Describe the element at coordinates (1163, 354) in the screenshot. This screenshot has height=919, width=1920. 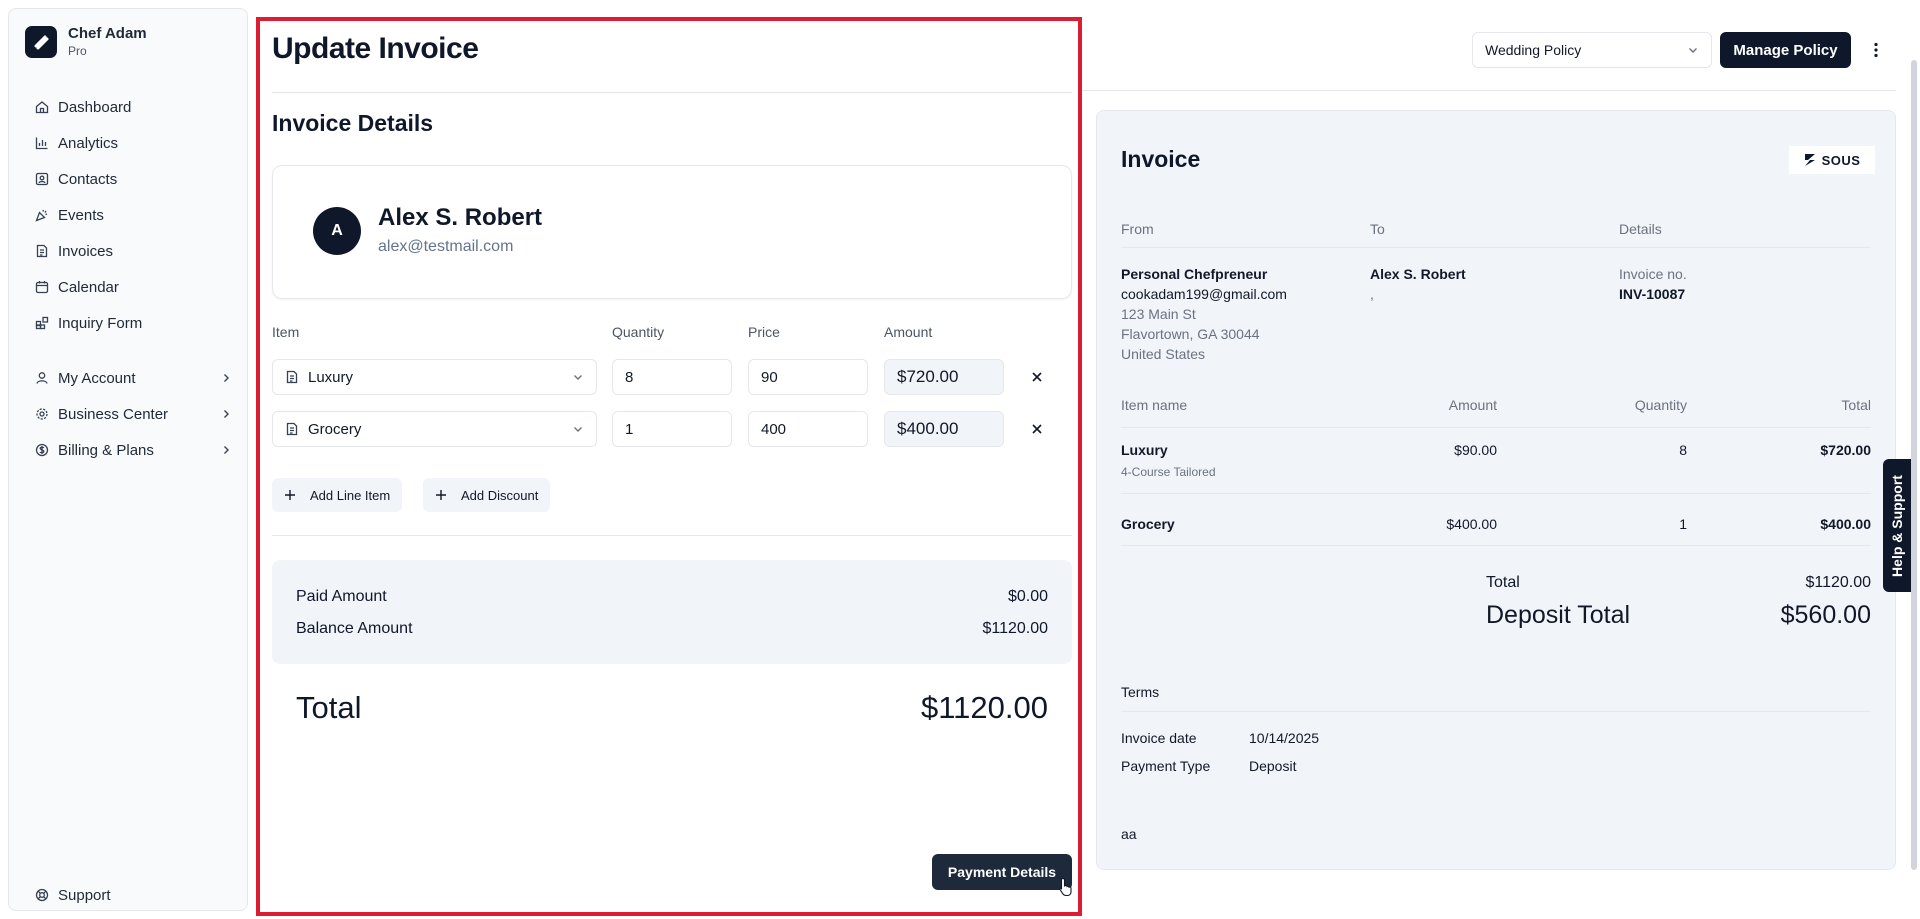
I see `from-country: United States` at that location.